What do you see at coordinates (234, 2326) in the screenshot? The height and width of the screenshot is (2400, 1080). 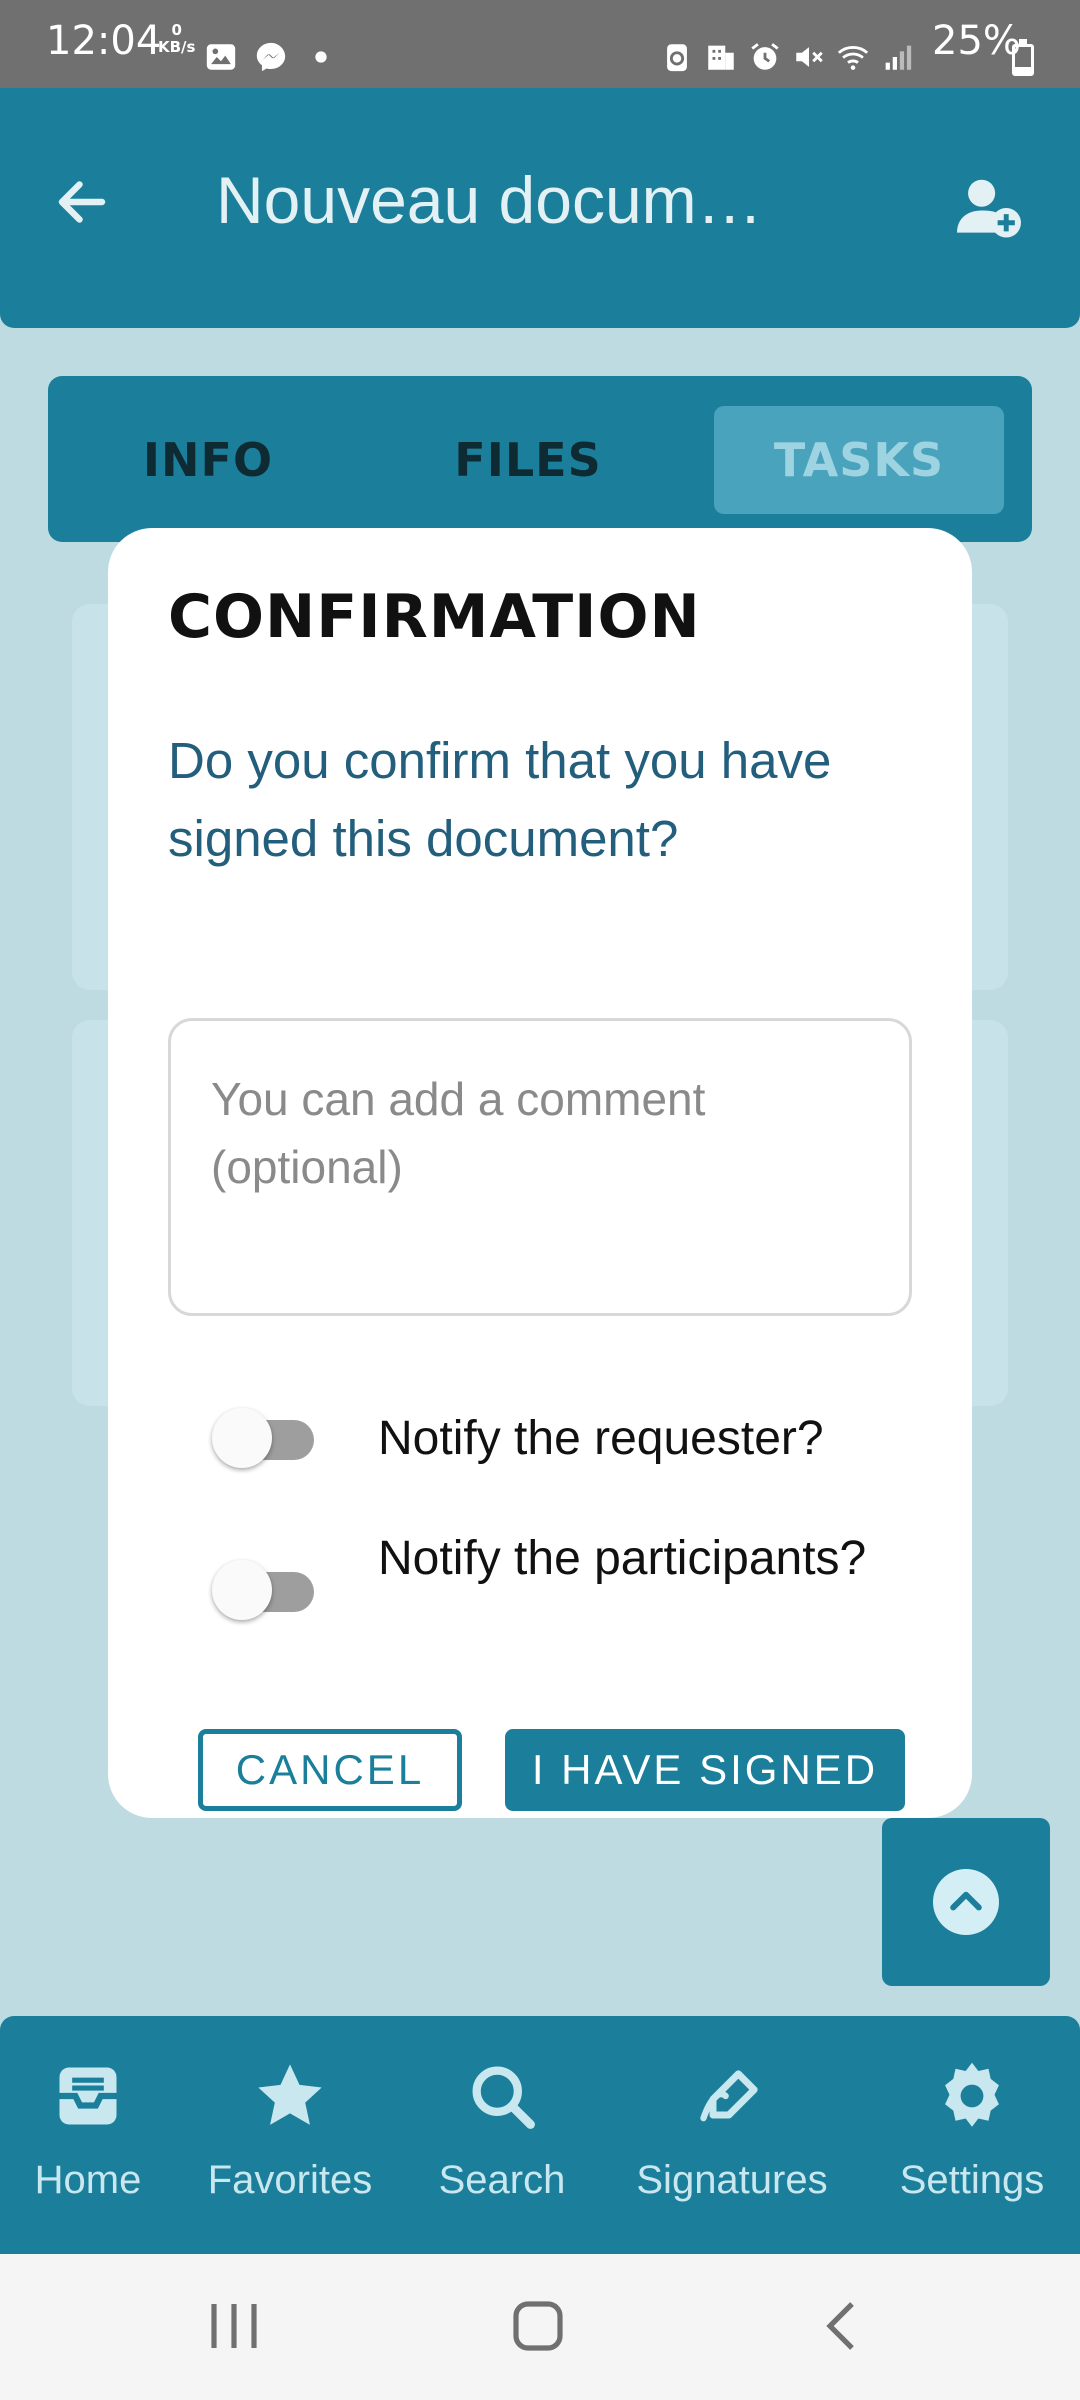 I see `recent-apps-icon` at bounding box center [234, 2326].